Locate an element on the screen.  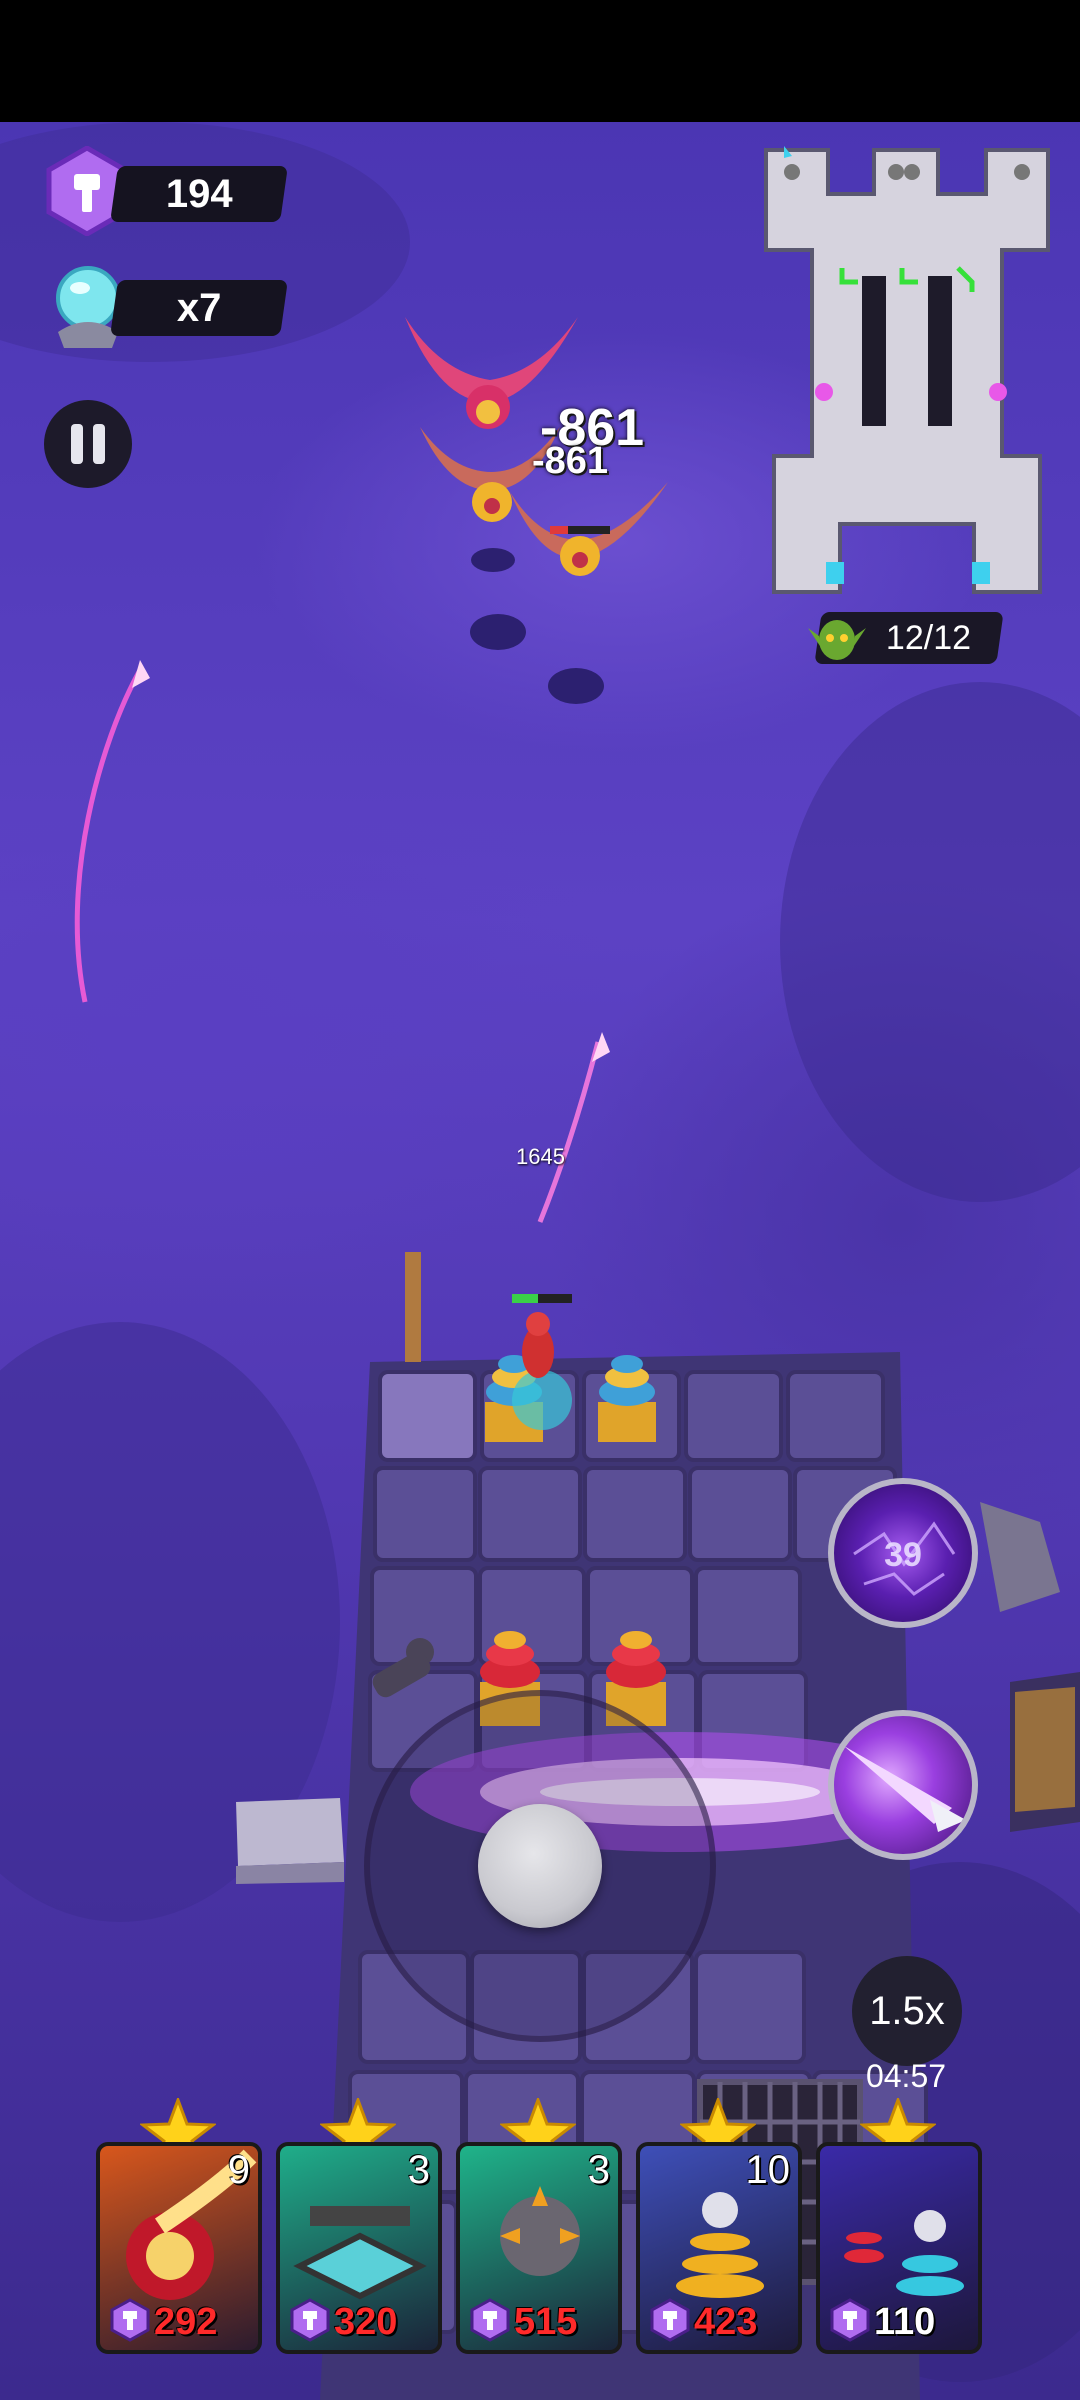
joystick-knob is located at coordinates (540, 1866).